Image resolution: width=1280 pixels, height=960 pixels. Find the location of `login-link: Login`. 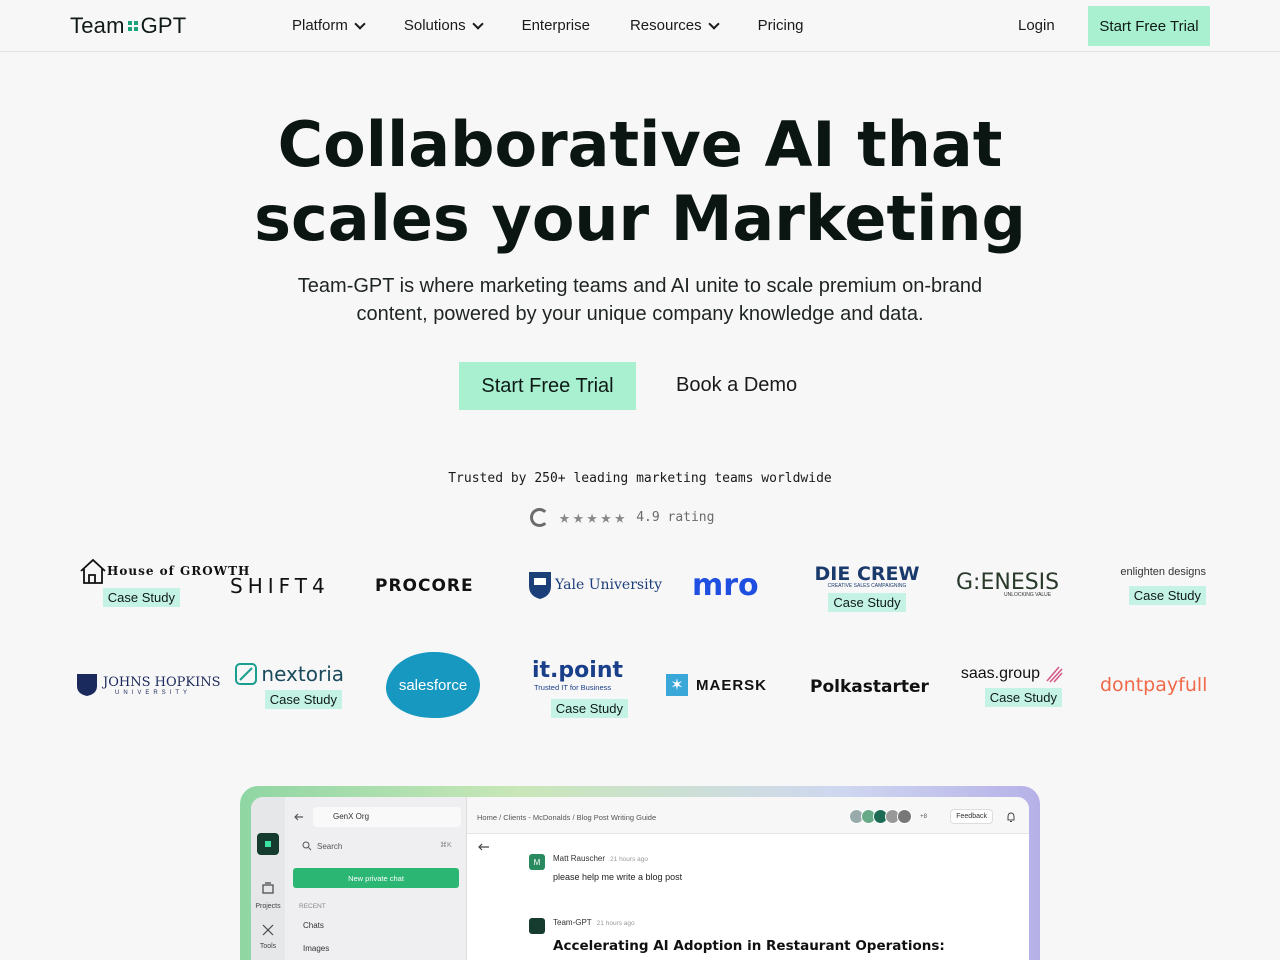

login-link: Login is located at coordinates (1036, 25).